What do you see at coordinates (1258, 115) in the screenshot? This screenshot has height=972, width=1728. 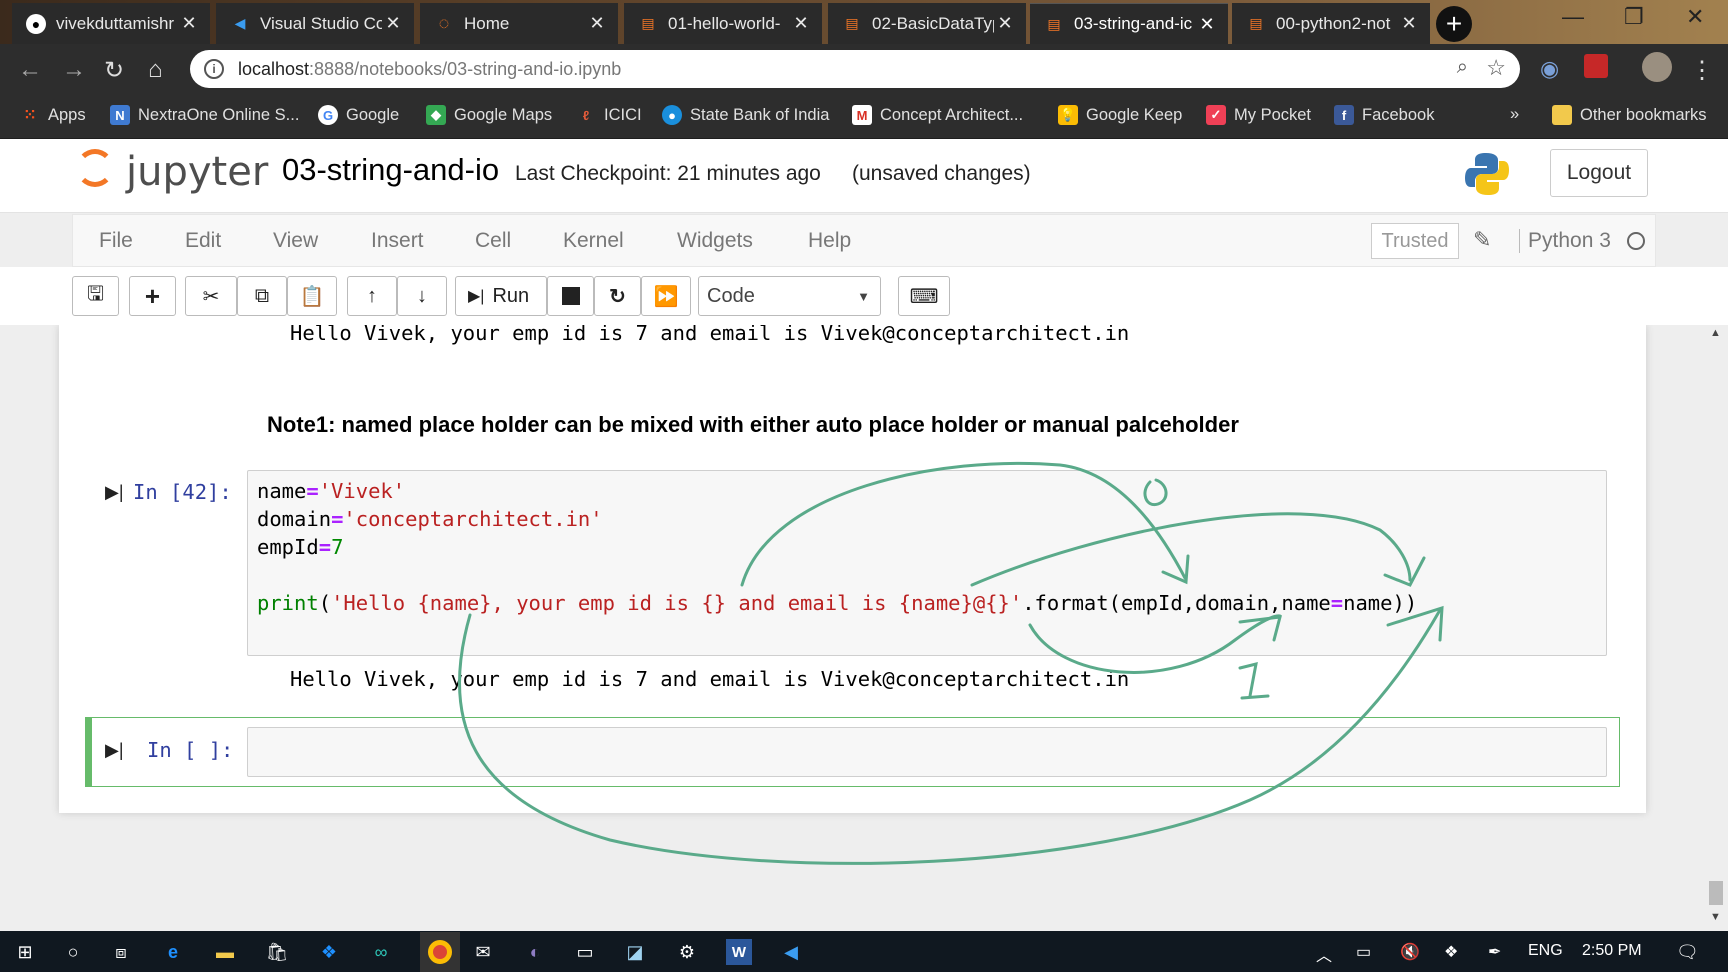 I see `bookmark-my-pocket: ✓ My Pocket` at bounding box center [1258, 115].